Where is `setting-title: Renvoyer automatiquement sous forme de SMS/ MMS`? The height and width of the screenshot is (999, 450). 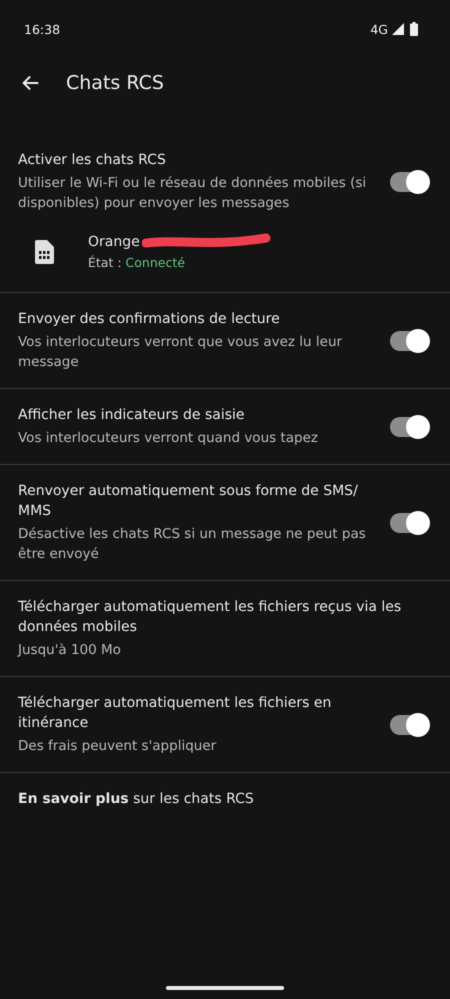 setting-title: Renvoyer automatiquement sous forme de SMS/ MMS is located at coordinates (188, 501).